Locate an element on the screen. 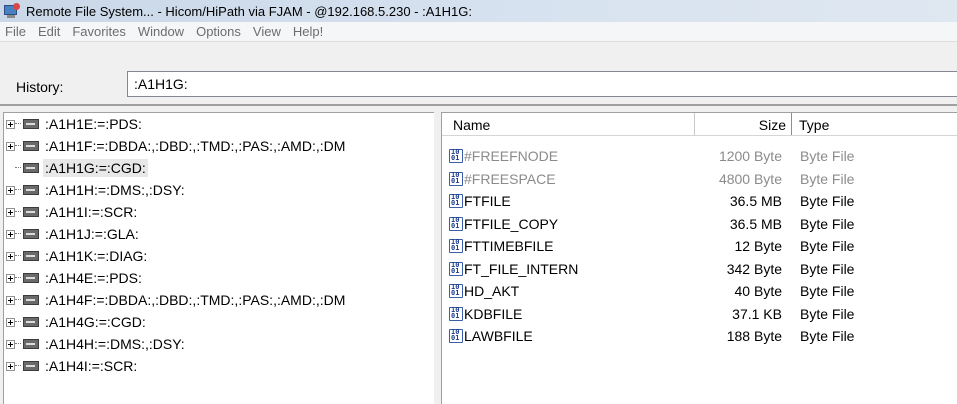 Image resolution: width=957 pixels, height=404 pixels. file-name: FTFILE is located at coordinates (487, 201).